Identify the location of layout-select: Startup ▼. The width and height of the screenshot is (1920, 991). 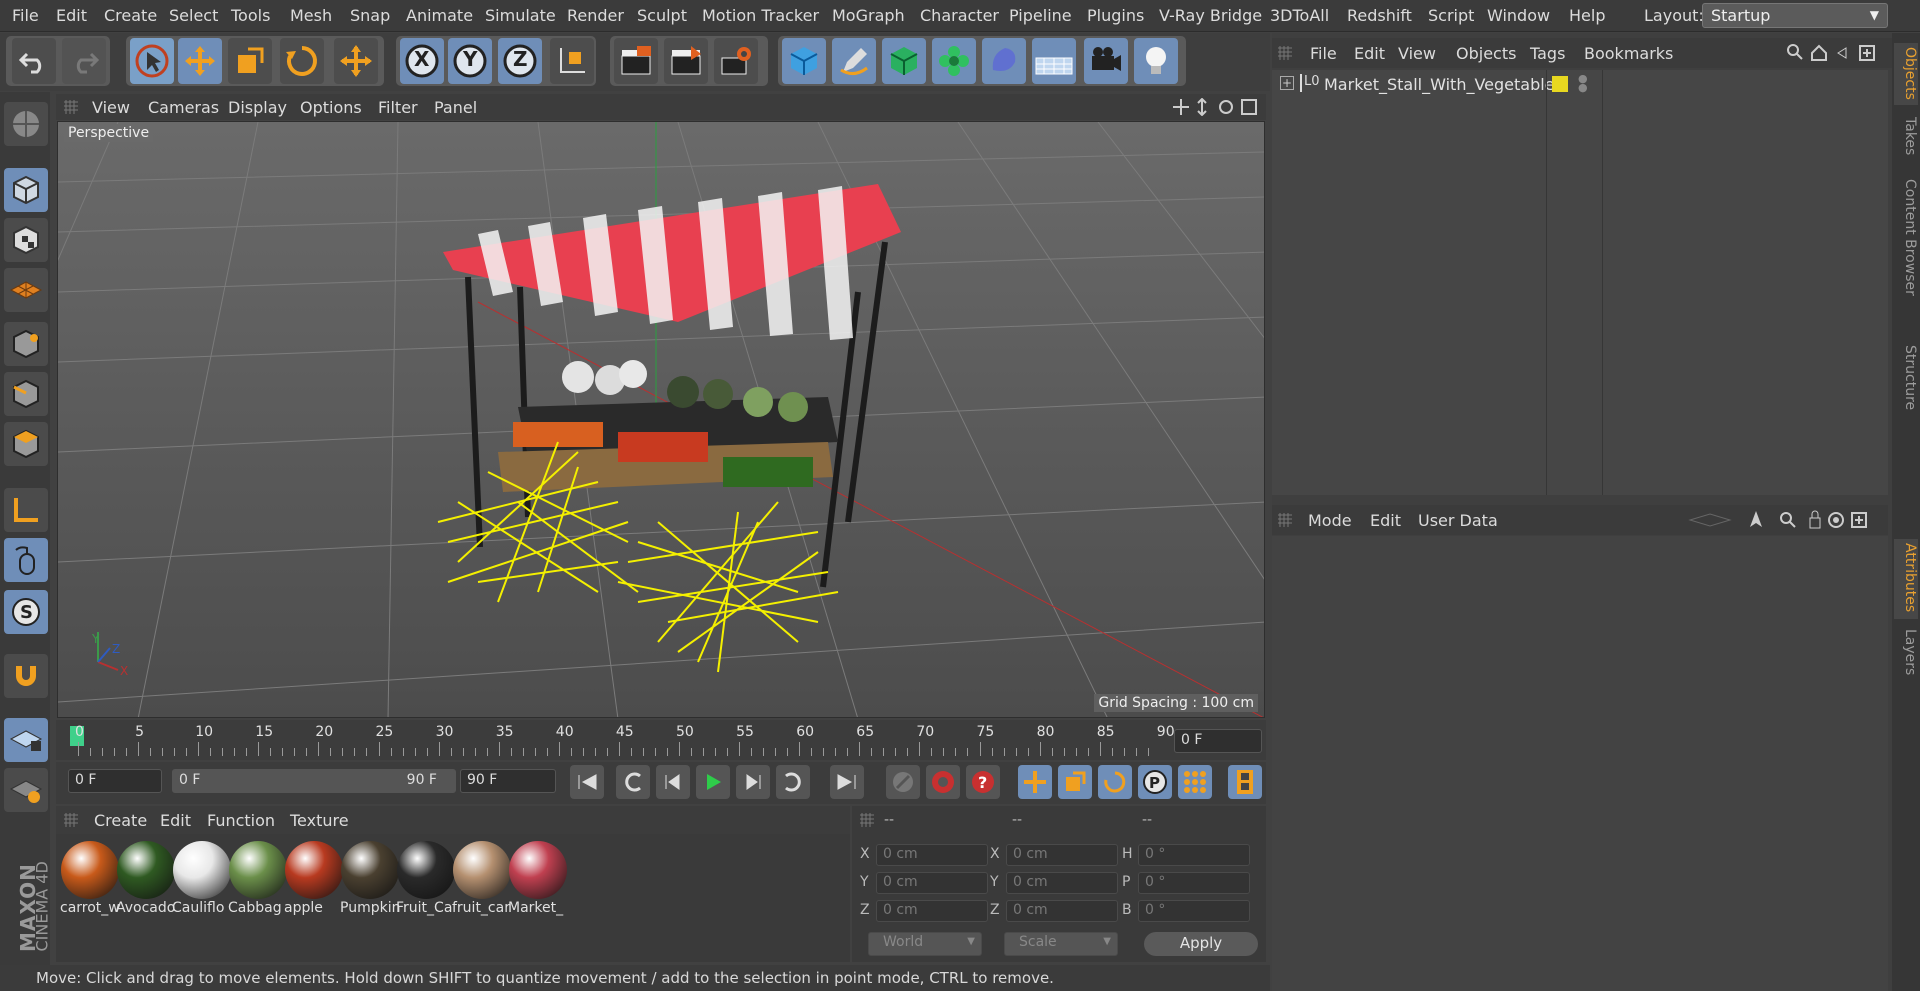
(1795, 15).